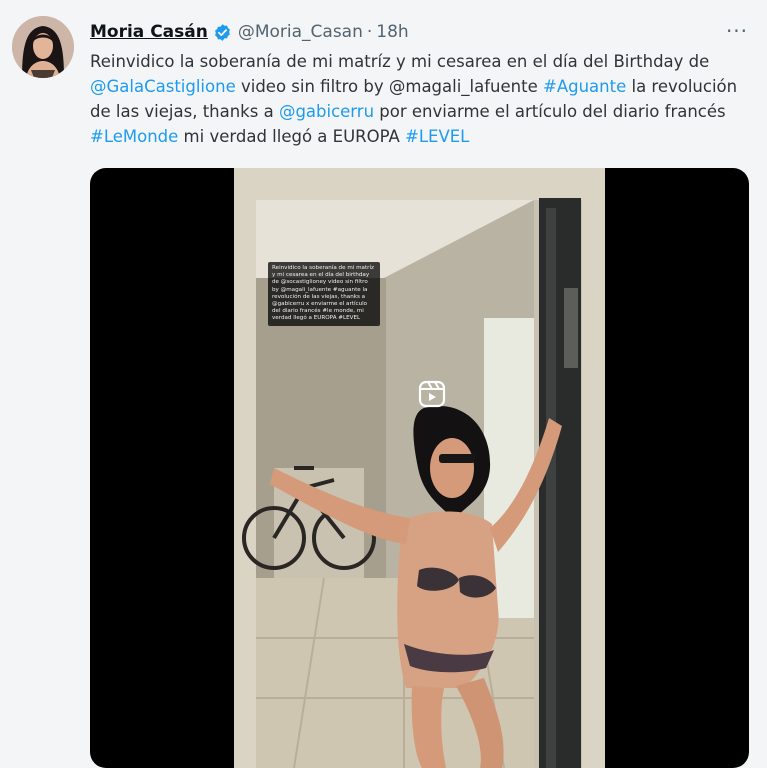 This screenshot has width=767, height=768. Describe the element at coordinates (437, 136) in the screenshot. I see `hashtag-level: #LEVEL` at that location.